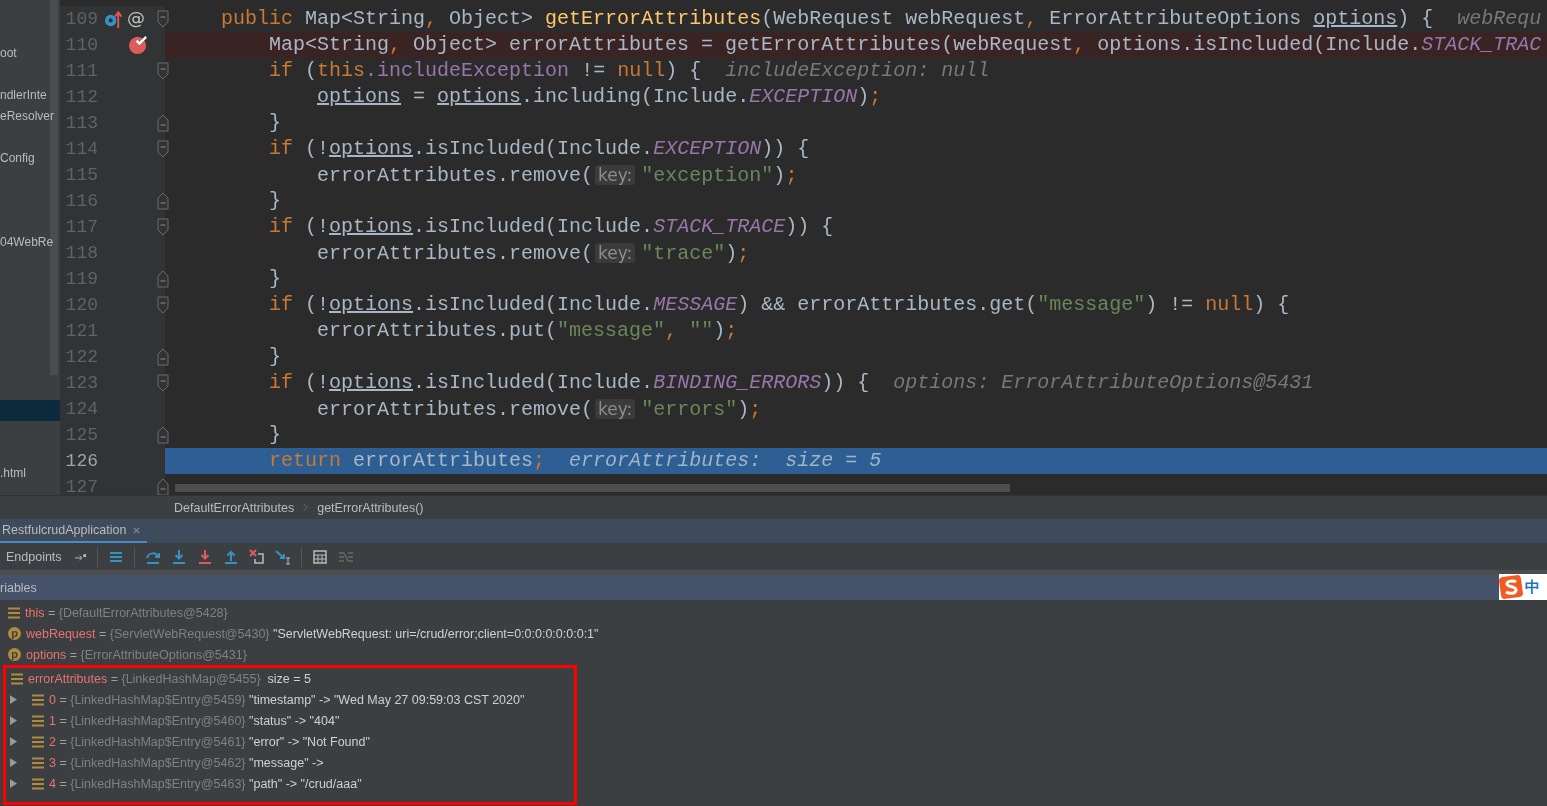 Image resolution: width=1547 pixels, height=806 pixels. I want to click on drop-frame-icon, so click(256, 556).